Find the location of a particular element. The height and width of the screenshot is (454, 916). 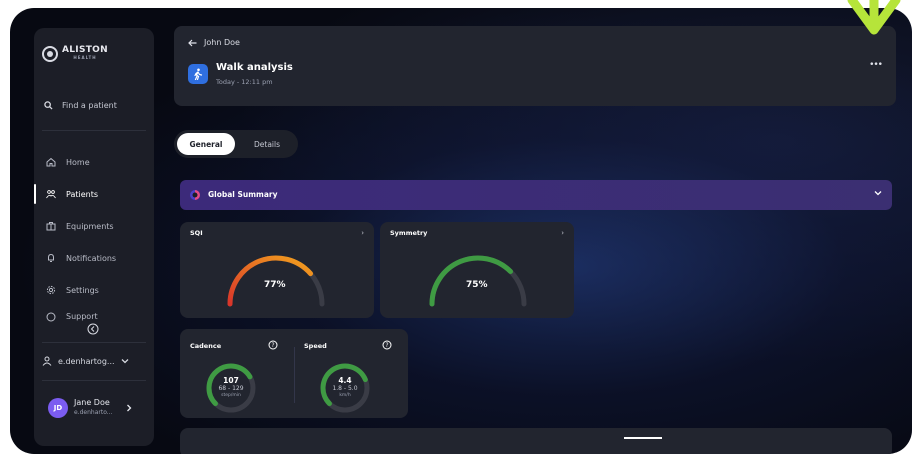

sidebar-item-equipments: Equipments is located at coordinates (94, 226).